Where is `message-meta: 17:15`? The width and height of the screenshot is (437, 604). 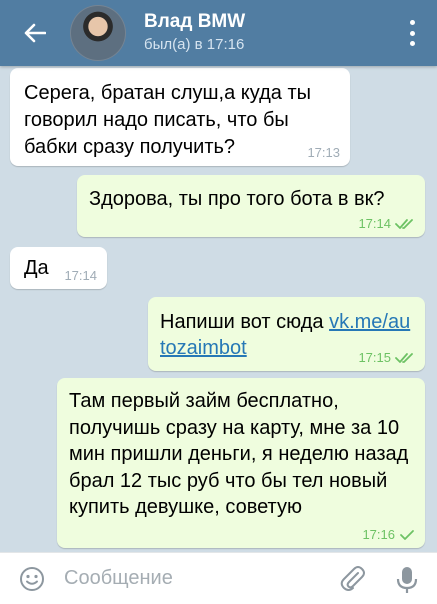 message-meta: 17:15 is located at coordinates (386, 358).